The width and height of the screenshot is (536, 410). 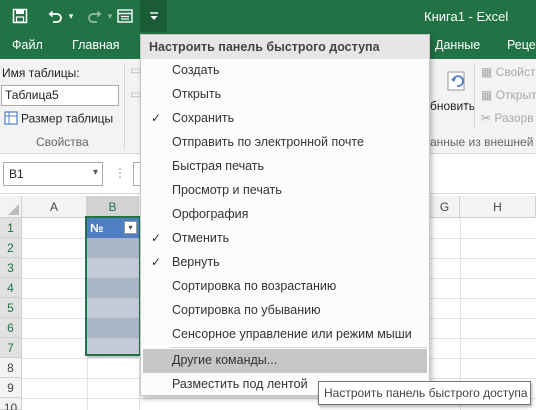 What do you see at coordinates (71, 16) in the screenshot?
I see `undo-dropdown-icon: ▾` at bounding box center [71, 16].